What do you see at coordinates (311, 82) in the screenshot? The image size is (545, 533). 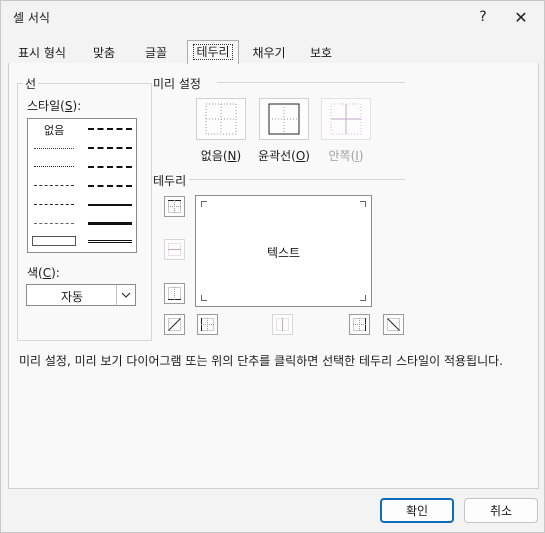 I see `presets-separator` at bounding box center [311, 82].